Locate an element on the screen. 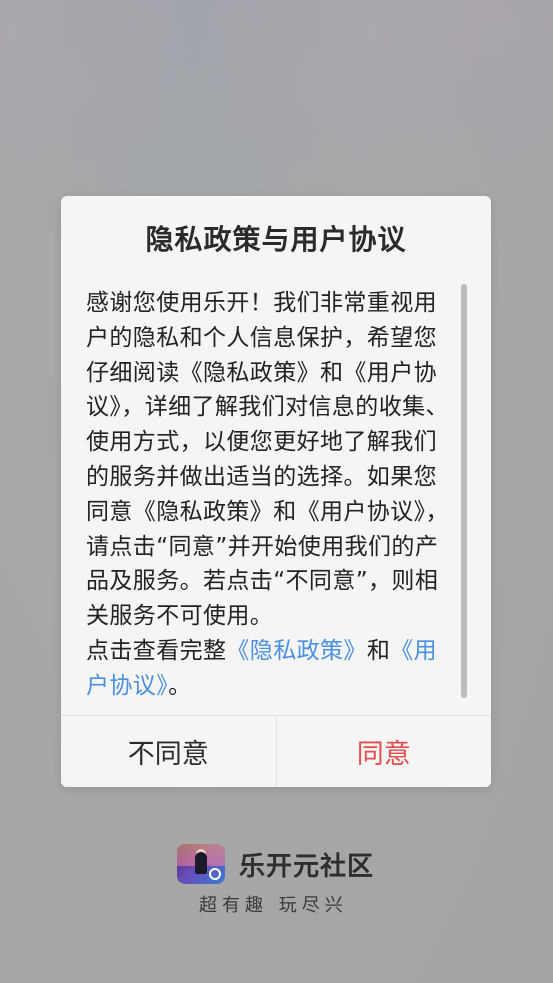 The width and height of the screenshot is (553, 983). brand: 乐开元社区 is located at coordinates (287, 864).